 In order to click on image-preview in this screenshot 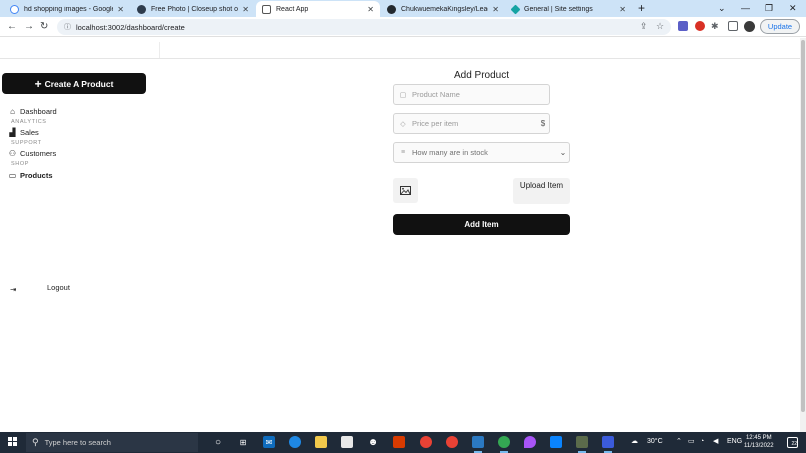, I will do `click(405, 190)`.